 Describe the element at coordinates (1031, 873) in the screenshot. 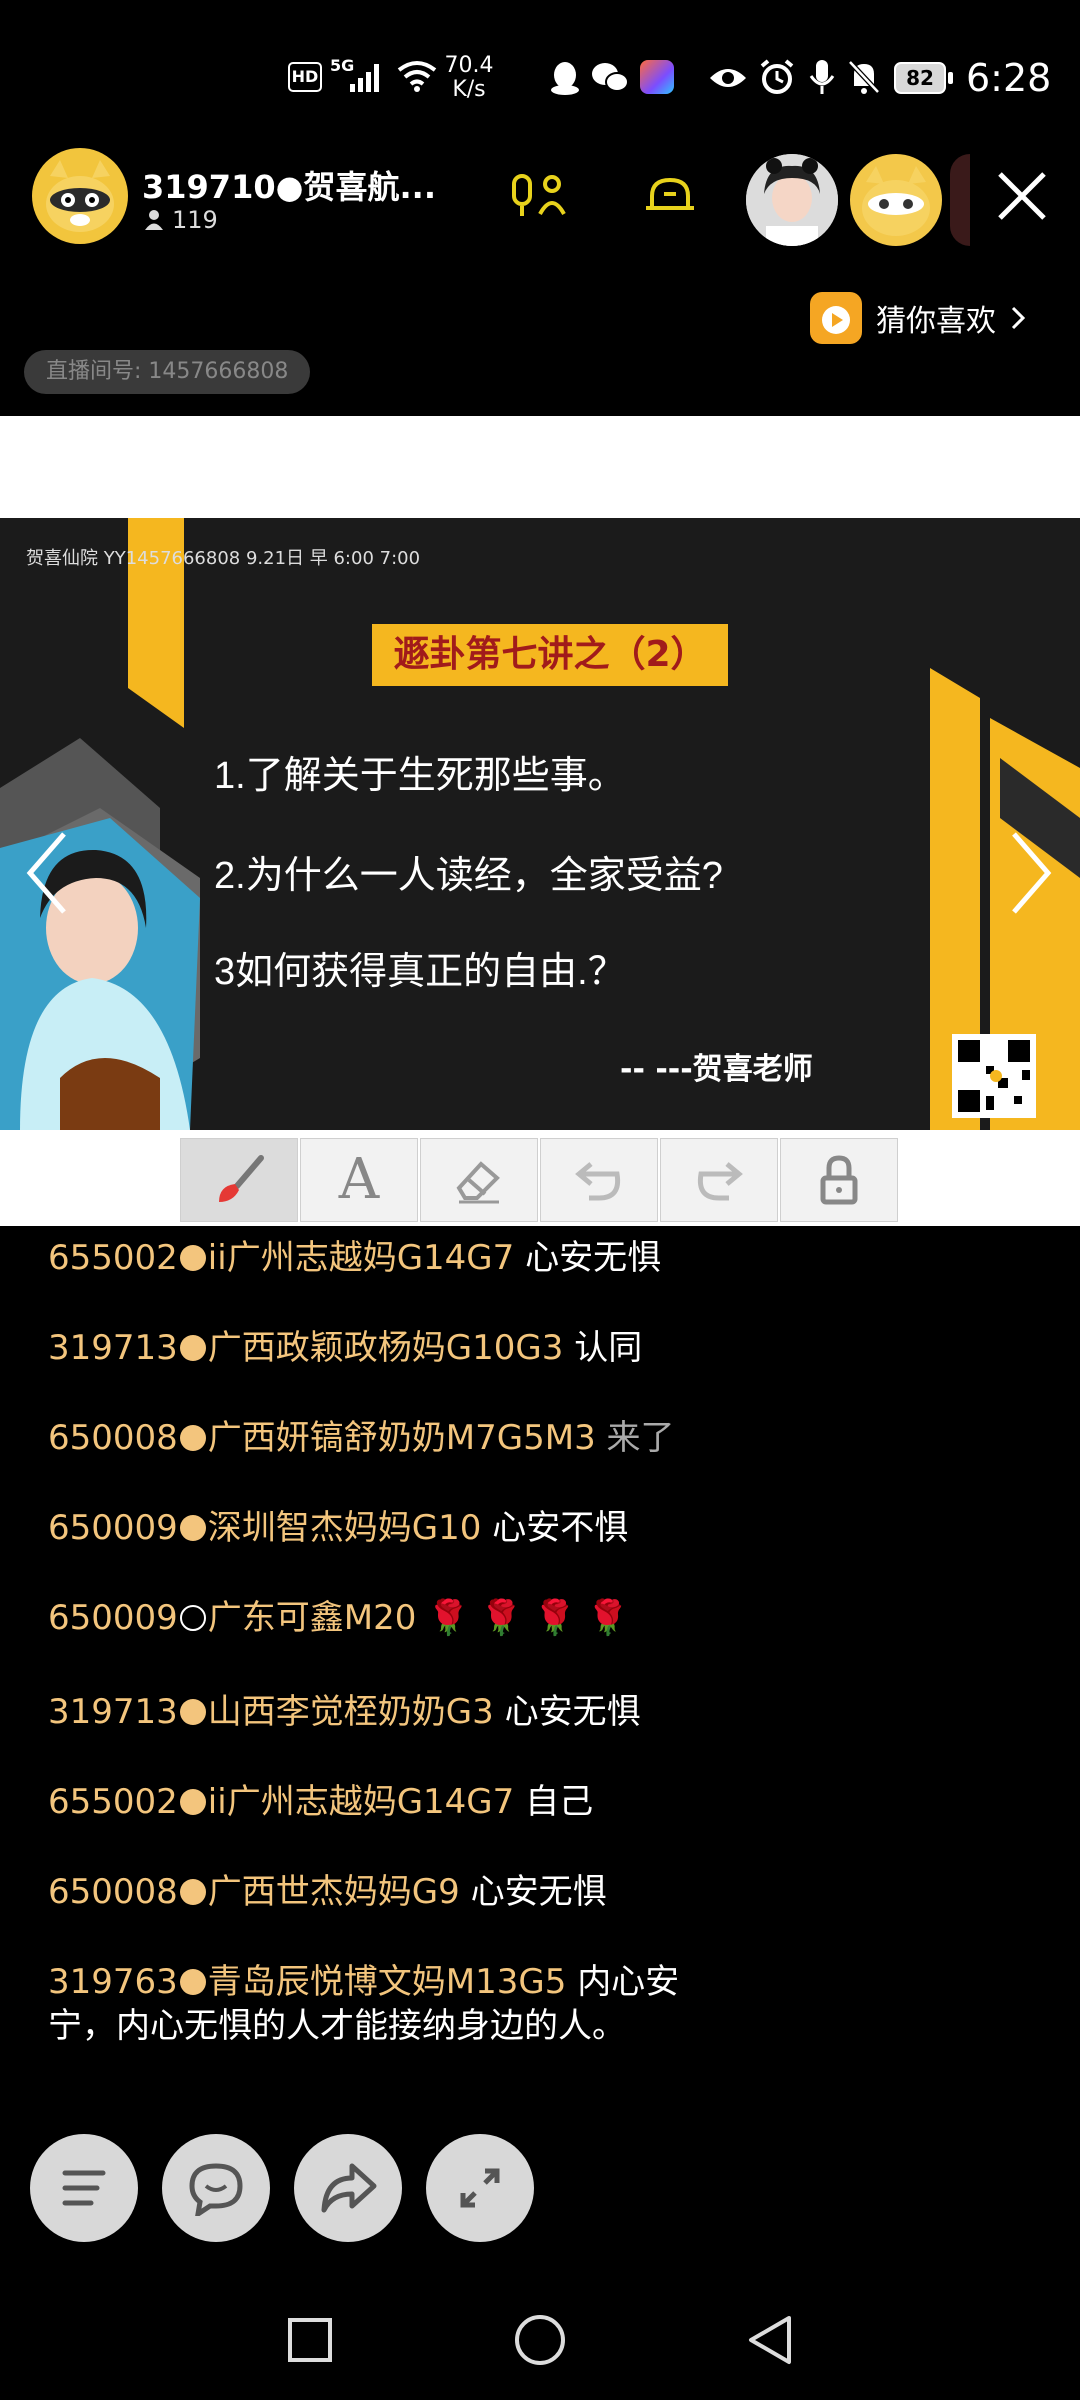

I see `next-slide-icon` at that location.